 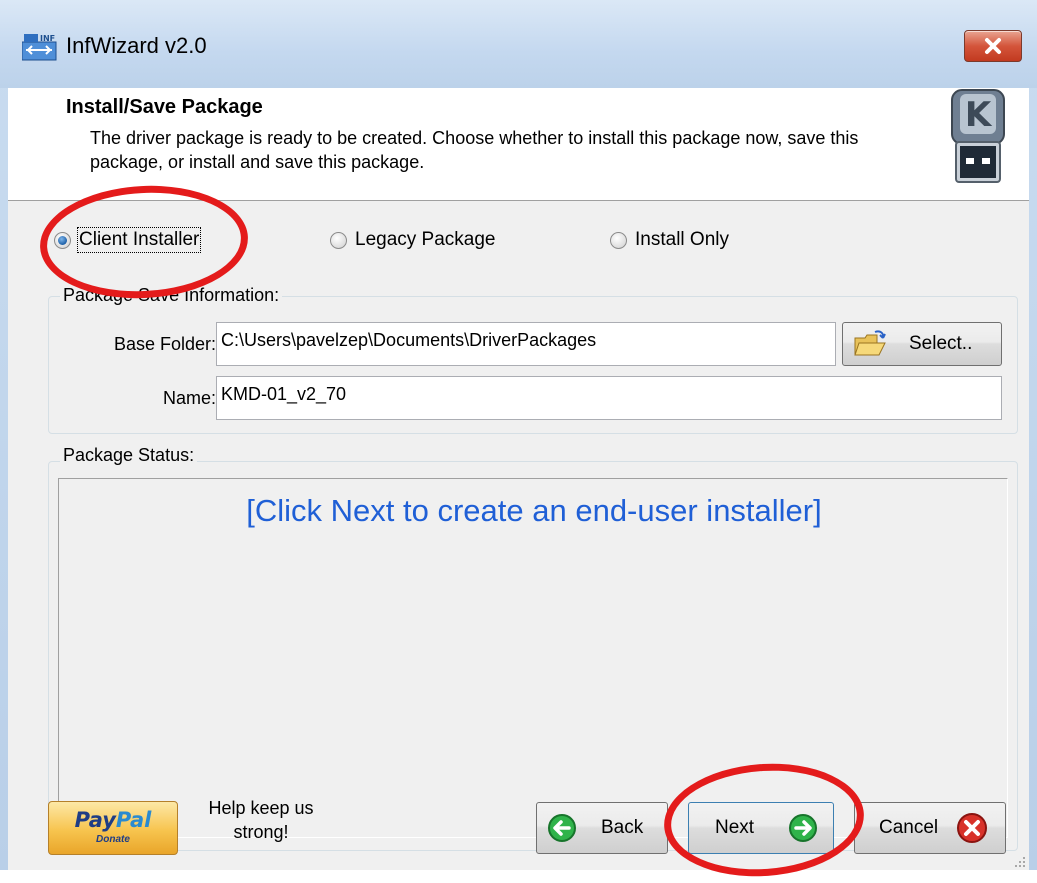 What do you see at coordinates (62, 240) in the screenshot?
I see `radio-client-installer-dot` at bounding box center [62, 240].